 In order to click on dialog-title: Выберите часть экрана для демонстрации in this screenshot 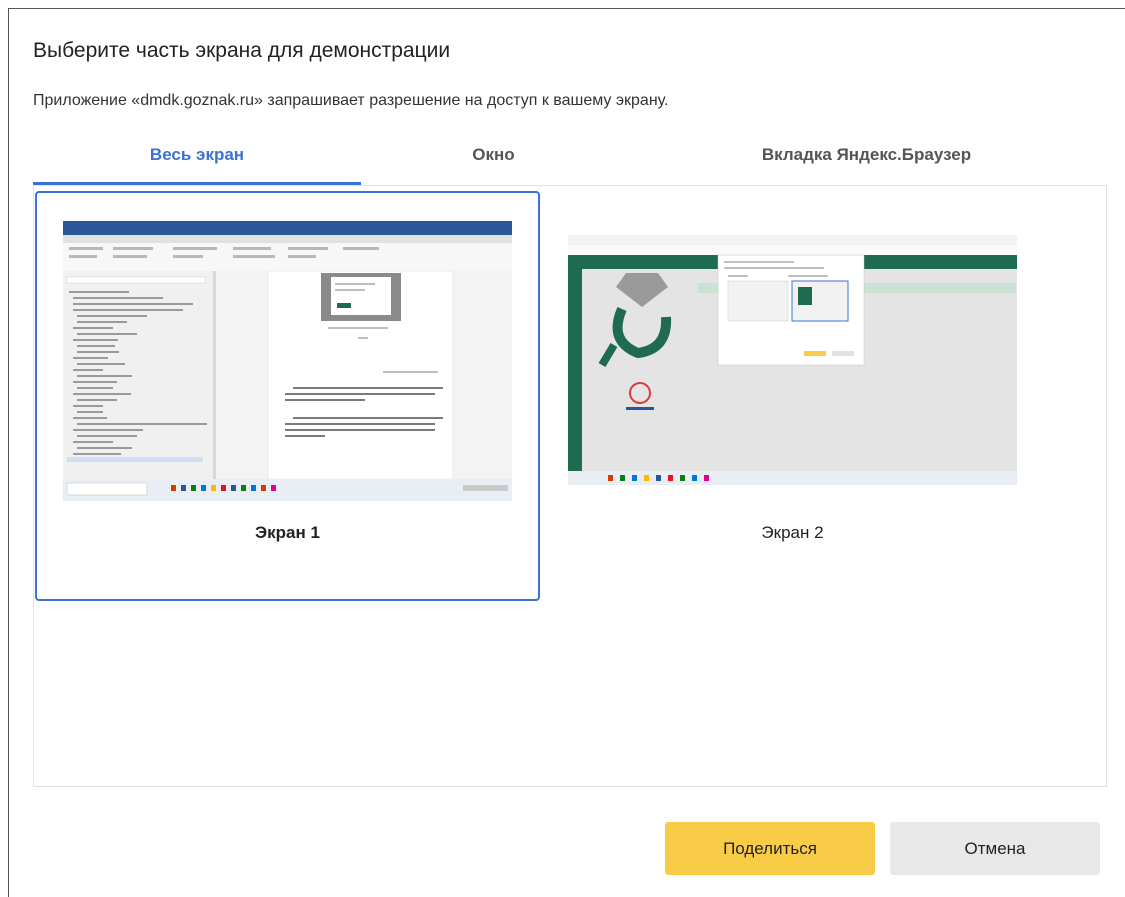, I will do `click(242, 50)`.